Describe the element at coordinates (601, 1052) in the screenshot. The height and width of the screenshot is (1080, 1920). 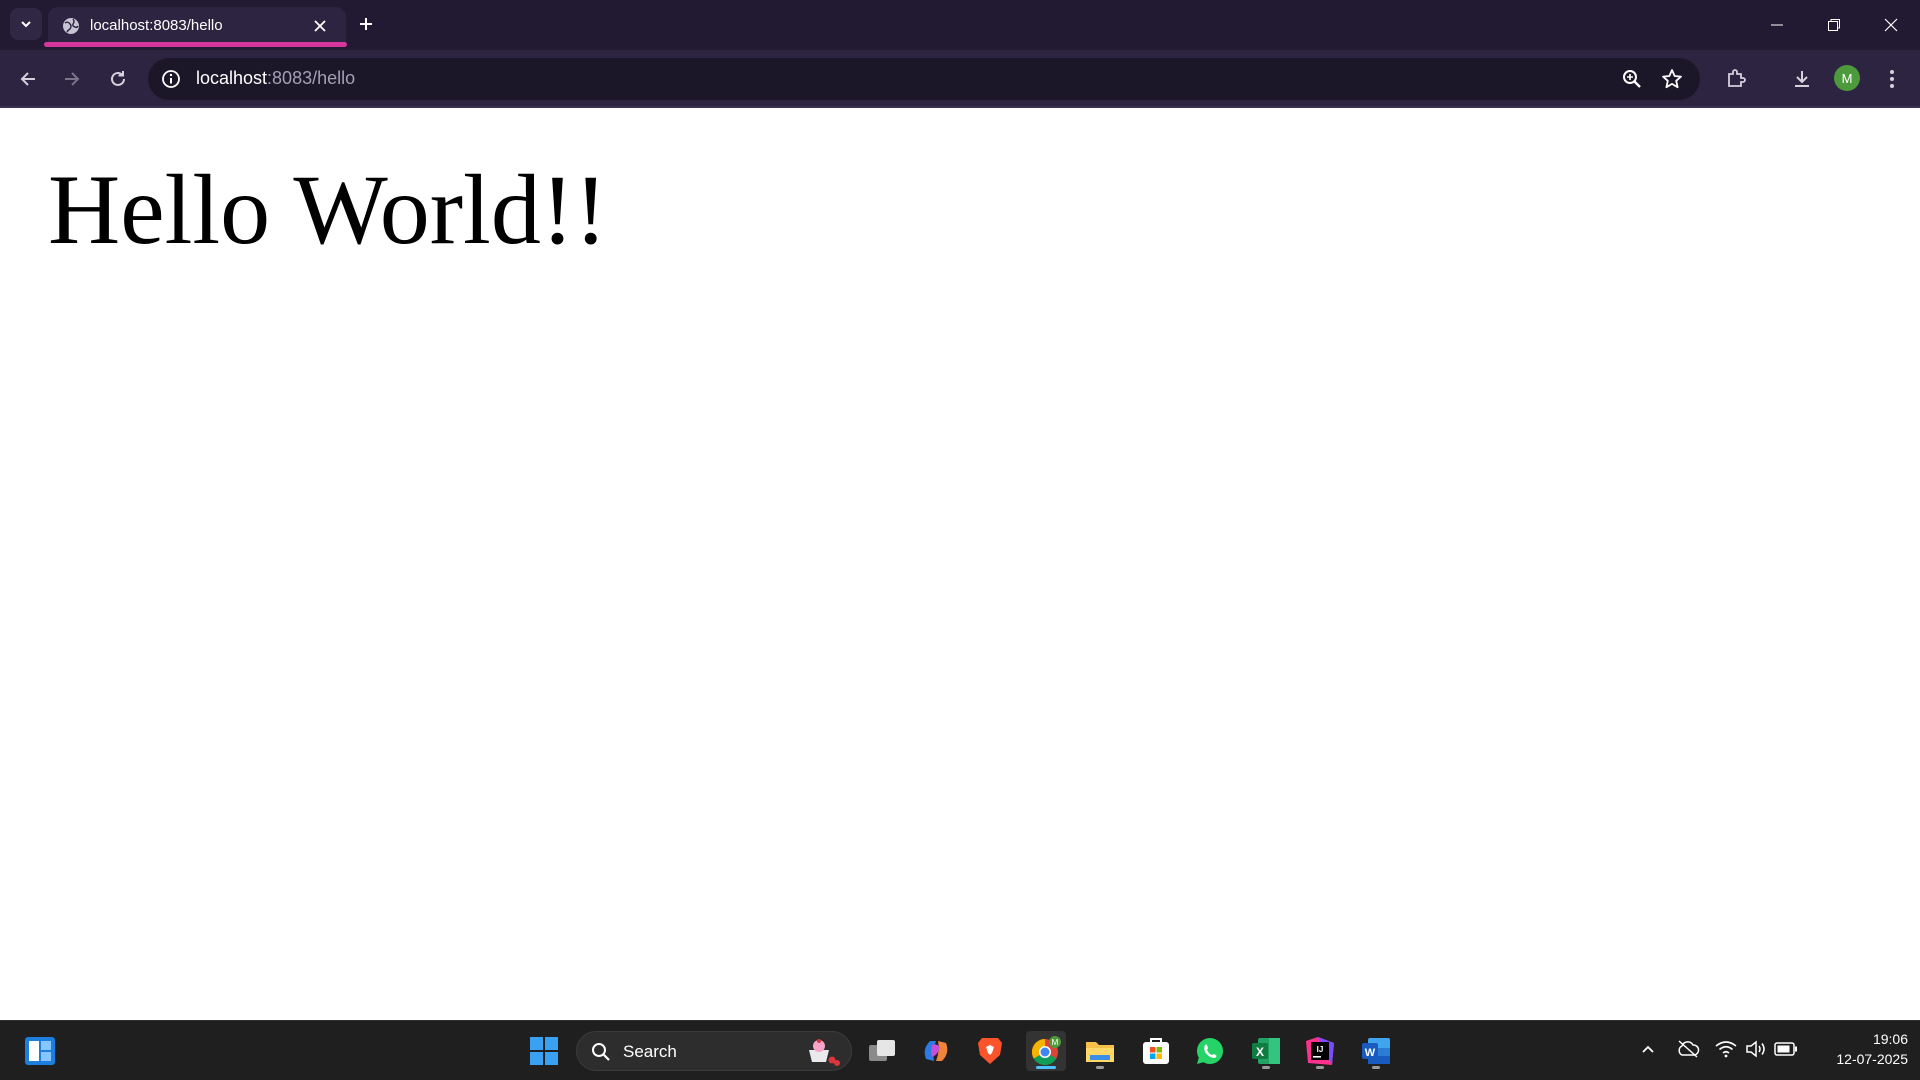
I see `search-icon` at that location.